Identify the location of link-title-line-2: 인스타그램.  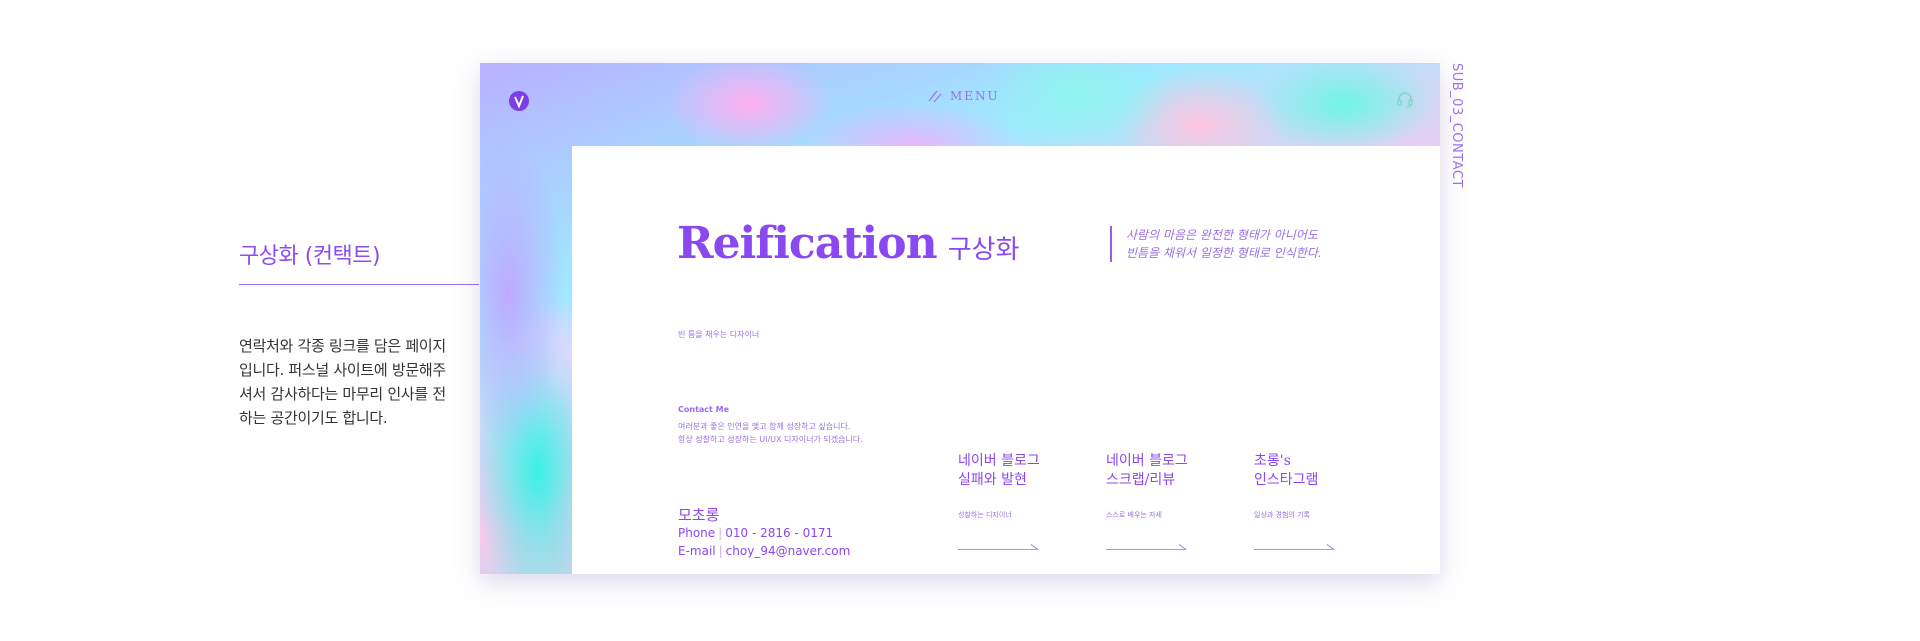
(1286, 480).